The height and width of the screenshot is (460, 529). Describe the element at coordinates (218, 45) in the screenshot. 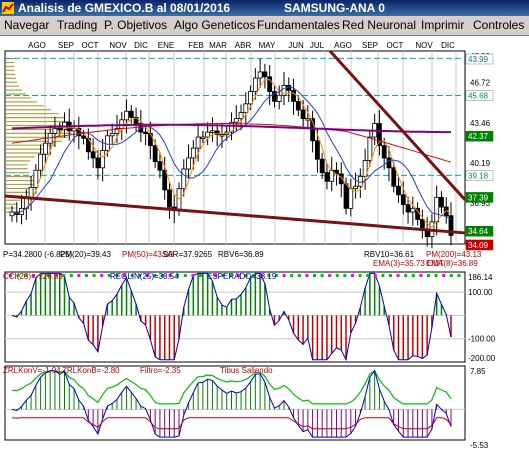

I see `month-label-mar: MAR` at that location.